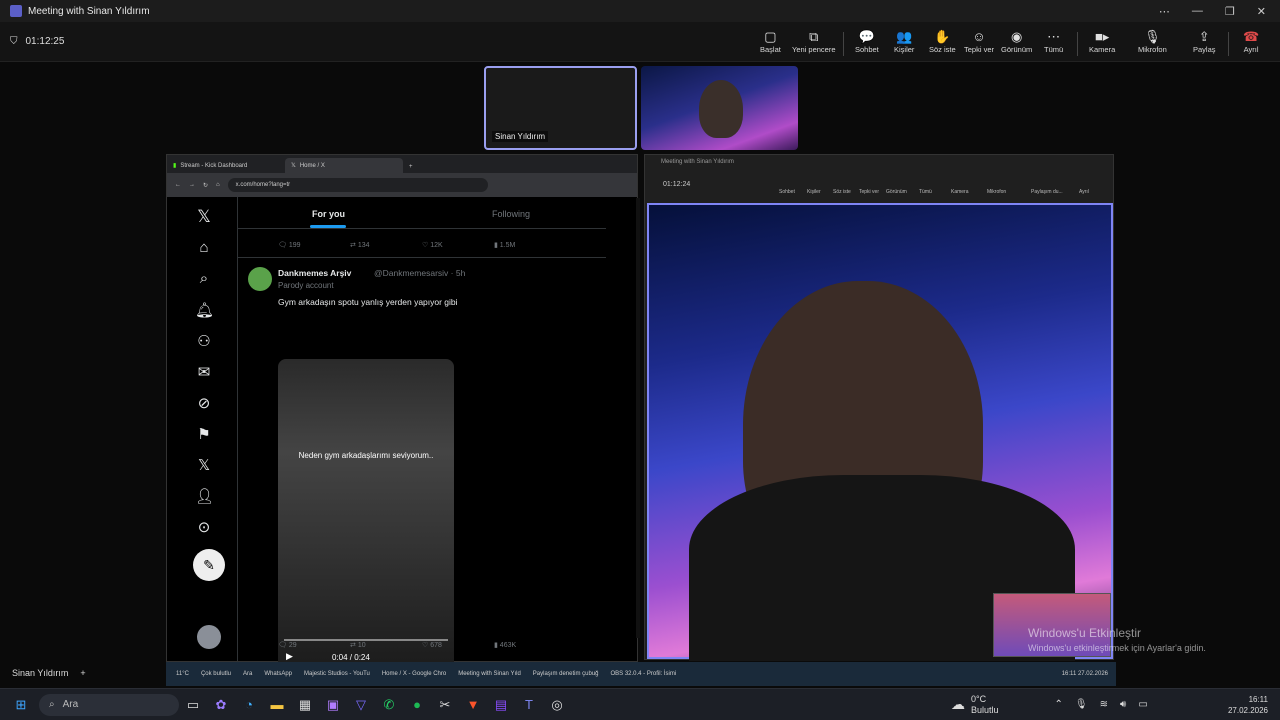  I want to click on mini-hand-button: Söz iste, so click(842, 192).